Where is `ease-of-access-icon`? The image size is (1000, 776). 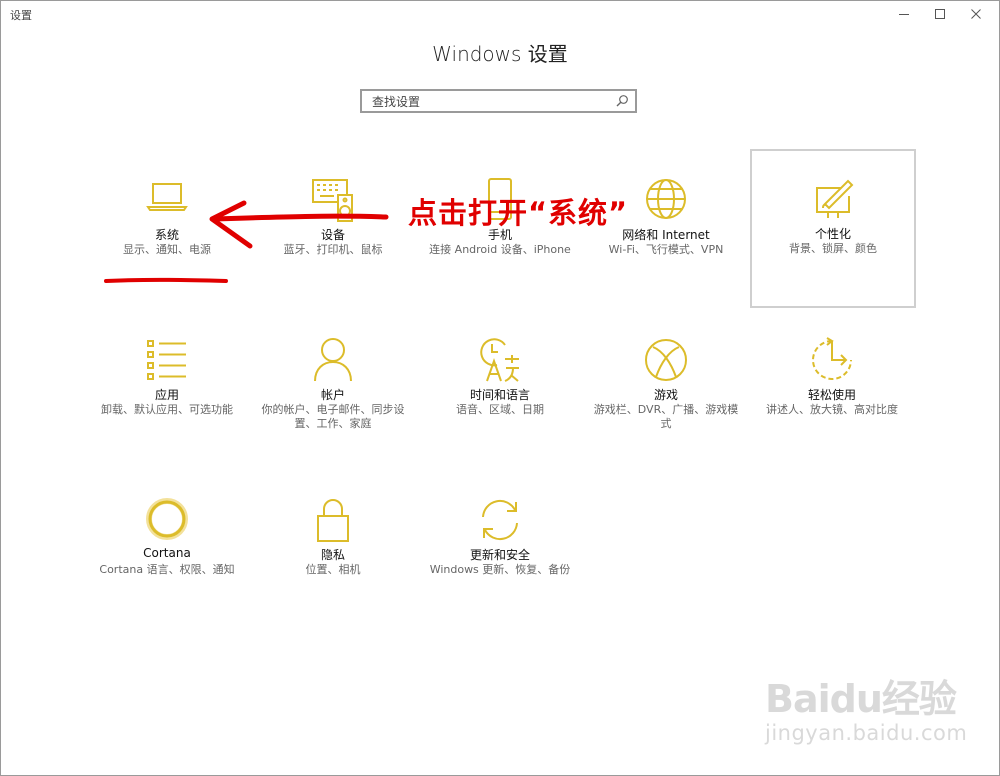 ease-of-access-icon is located at coordinates (832, 358).